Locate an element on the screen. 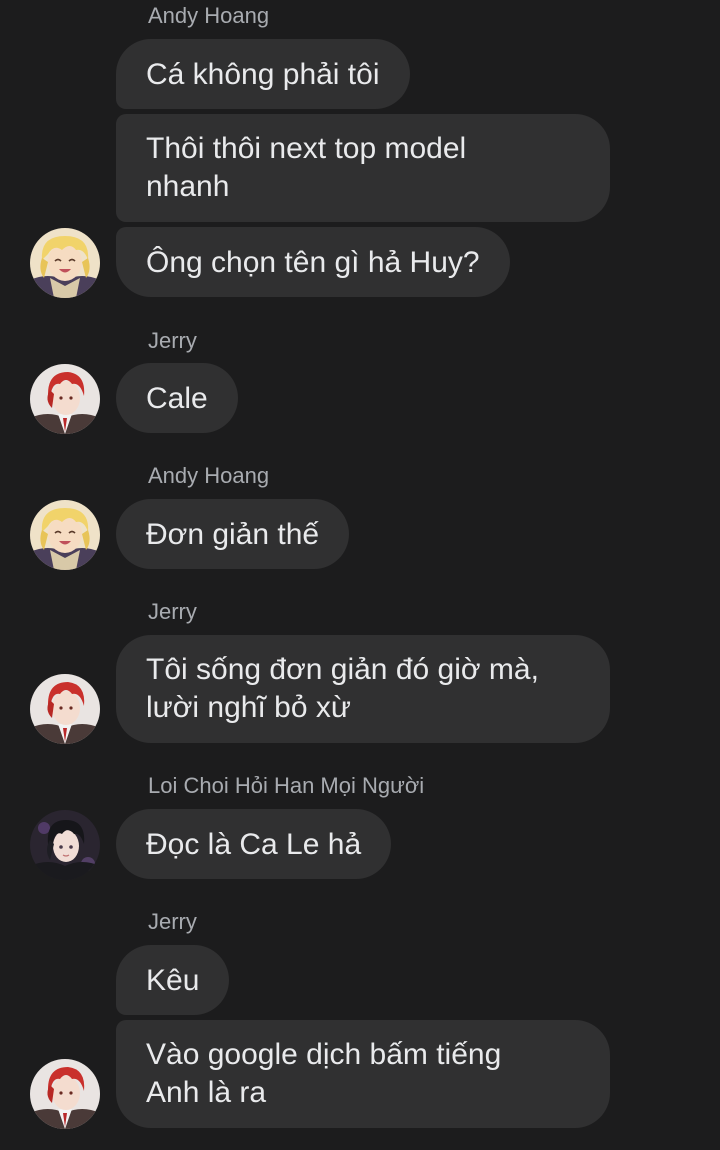 Image resolution: width=720 pixels, height=1150 pixels. dark-hair-anime-avatar-icon is located at coordinates (65, 845).